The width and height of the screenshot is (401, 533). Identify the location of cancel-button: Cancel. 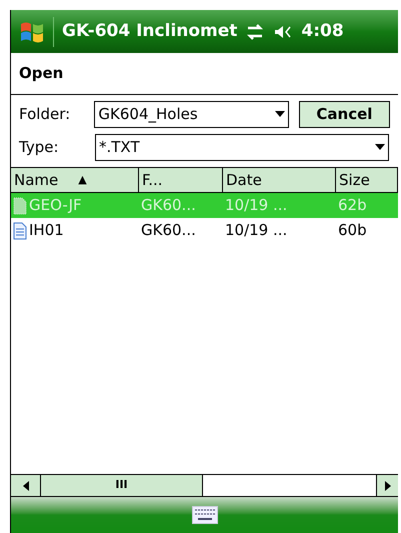
(344, 114).